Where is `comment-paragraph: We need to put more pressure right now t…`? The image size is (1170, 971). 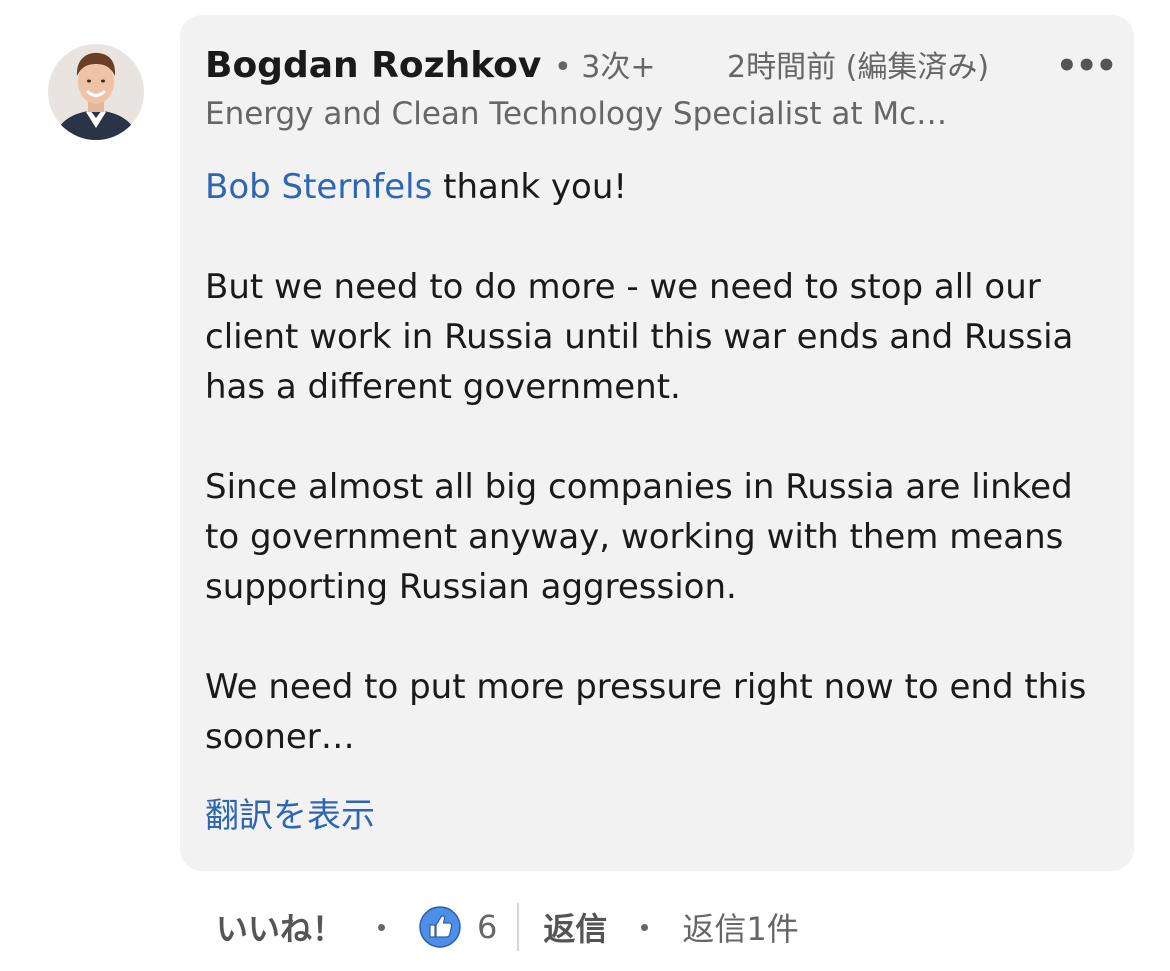 comment-paragraph: We need to put more pressure right now t… is located at coordinates (646, 712).